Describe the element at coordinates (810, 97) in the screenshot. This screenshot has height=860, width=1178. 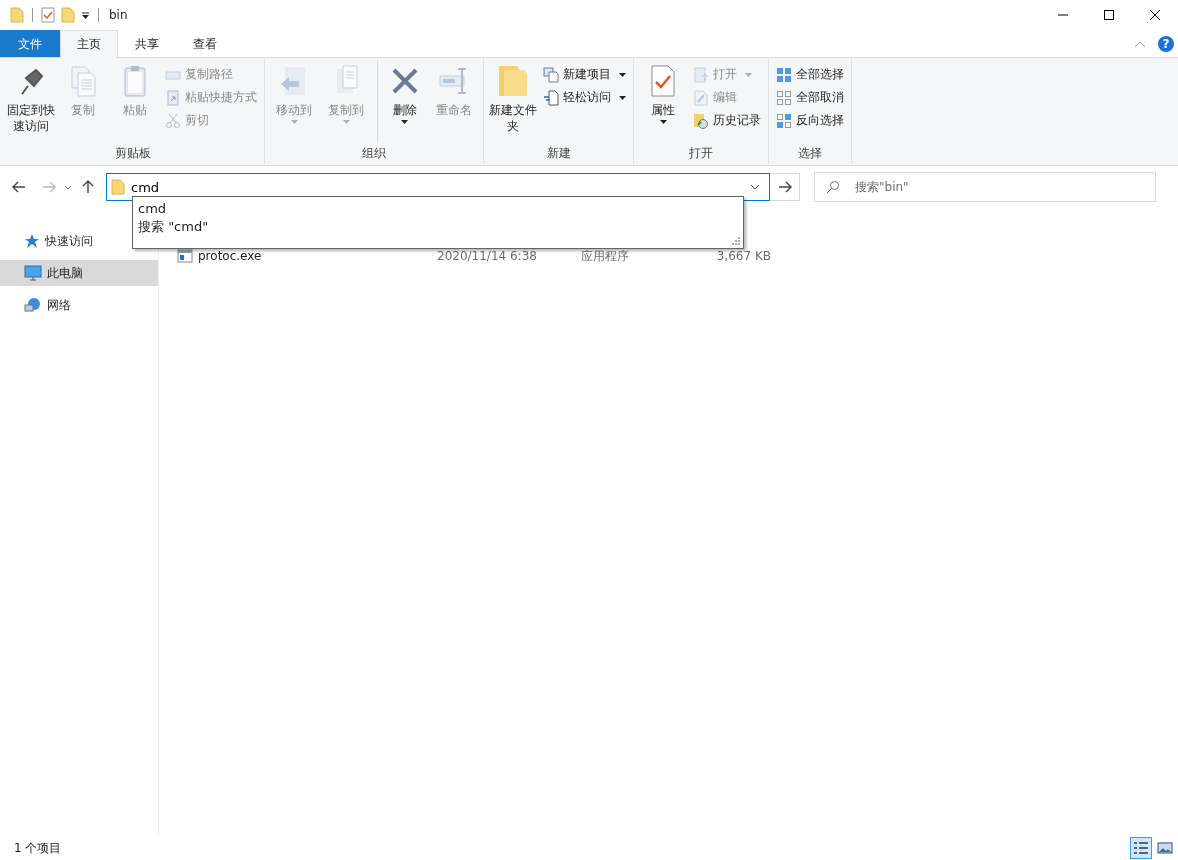
I see `ribbon-button: 全部取消` at that location.